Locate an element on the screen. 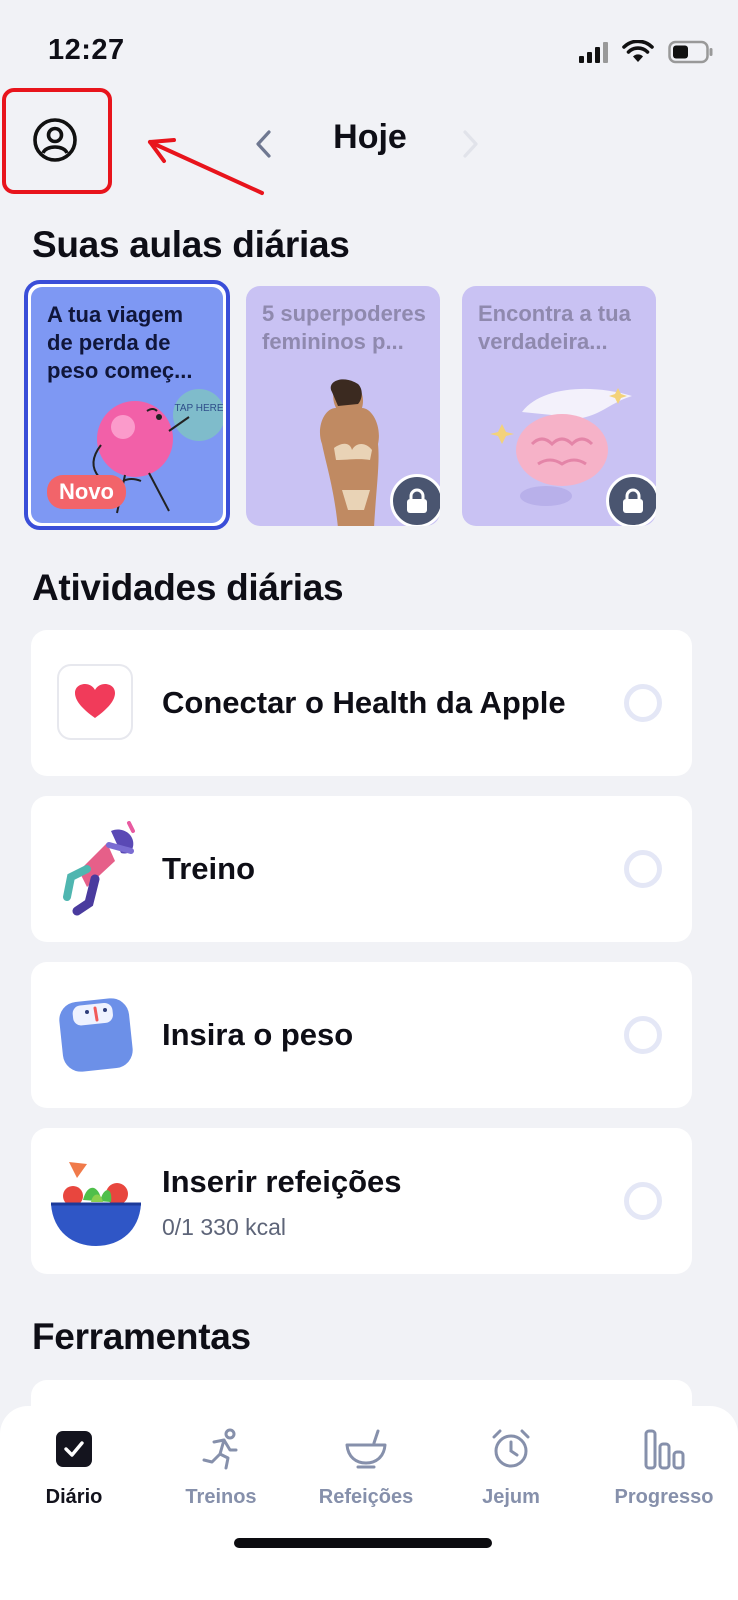 Image resolution: width=738 pixels, height=1600 pixels. activity-workout: Treino is located at coordinates (361, 869).